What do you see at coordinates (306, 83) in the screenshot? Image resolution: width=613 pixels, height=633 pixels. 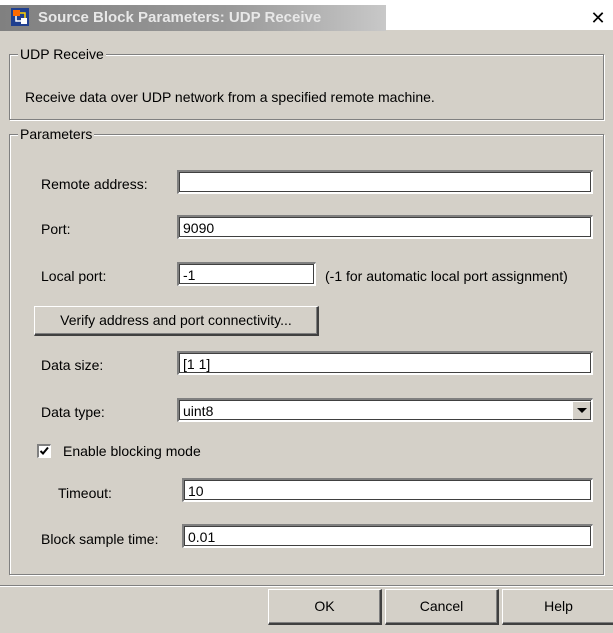 I see `description-groupbox: UDP Receive` at bounding box center [306, 83].